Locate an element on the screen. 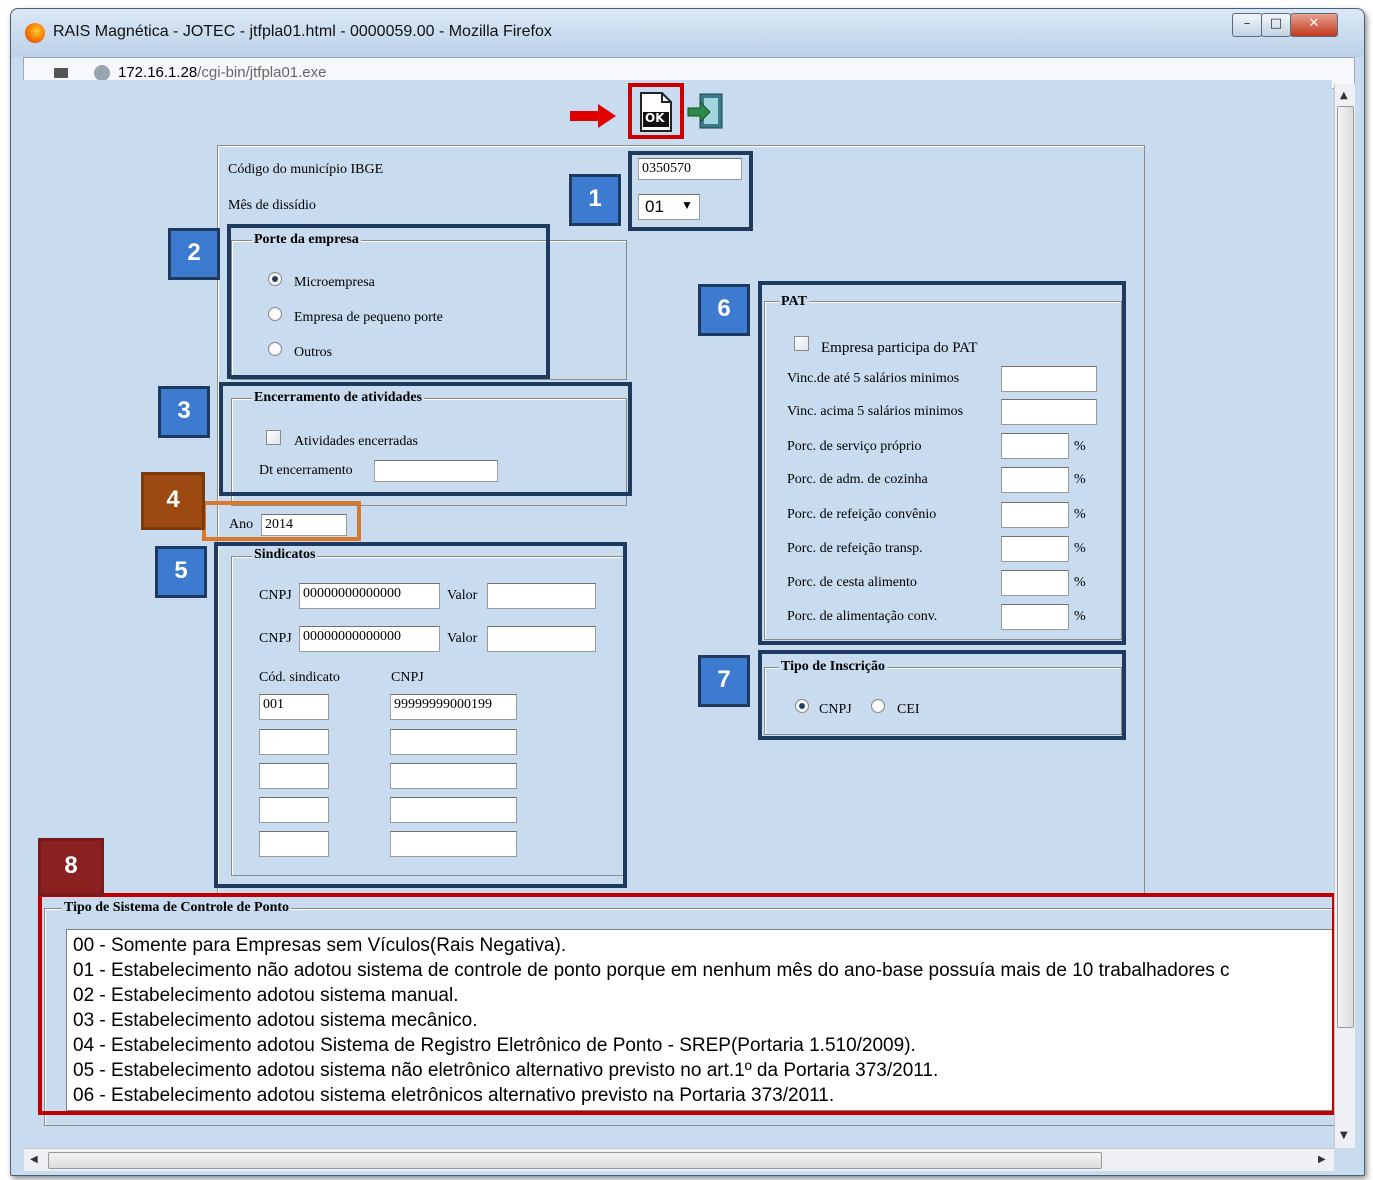  horizontal-scroll-thumb is located at coordinates (575, 1160).